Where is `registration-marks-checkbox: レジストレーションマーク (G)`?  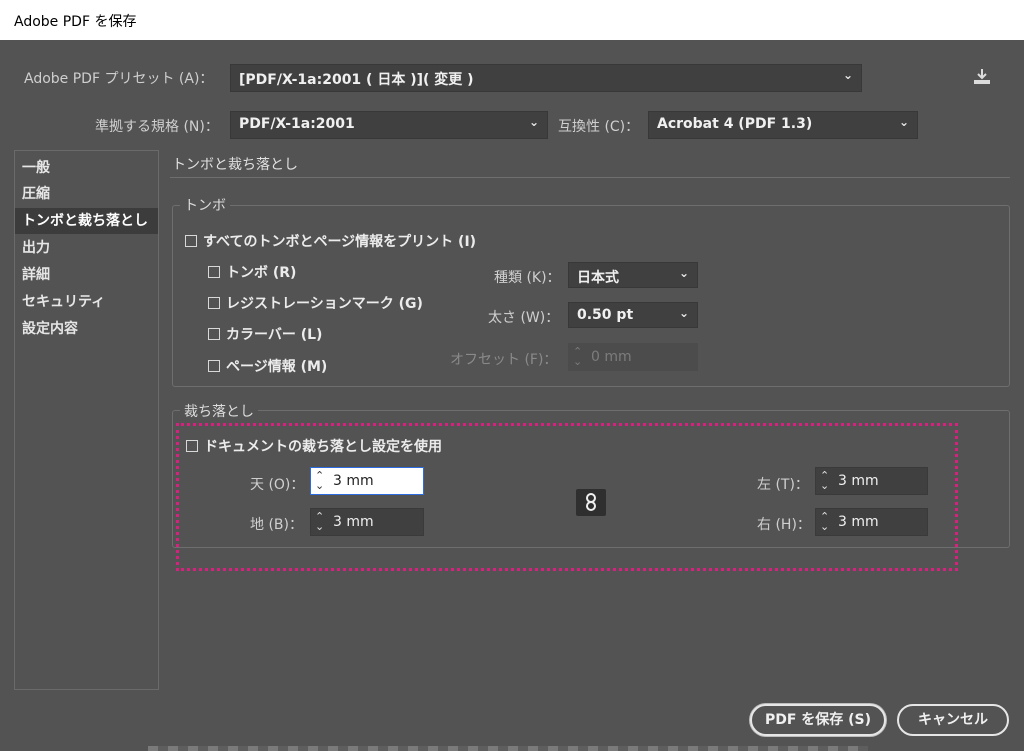
registration-marks-checkbox: レジストレーションマーク (G) is located at coordinates (315, 303).